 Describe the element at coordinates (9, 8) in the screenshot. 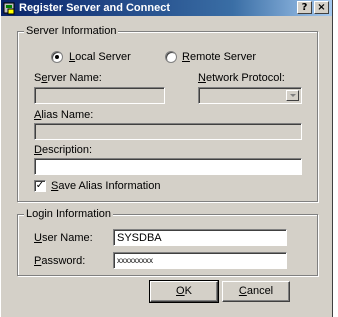

I see `database-server-icon` at that location.